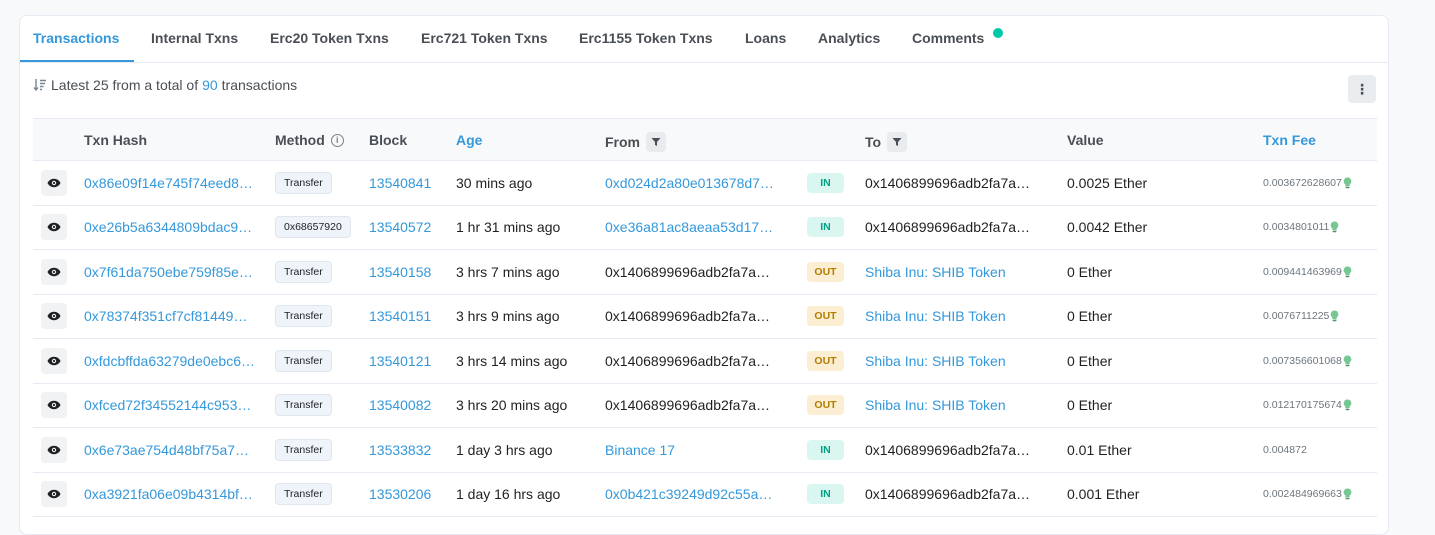  Describe the element at coordinates (400, 361) in the screenshot. I see `block-link: 13540121` at that location.